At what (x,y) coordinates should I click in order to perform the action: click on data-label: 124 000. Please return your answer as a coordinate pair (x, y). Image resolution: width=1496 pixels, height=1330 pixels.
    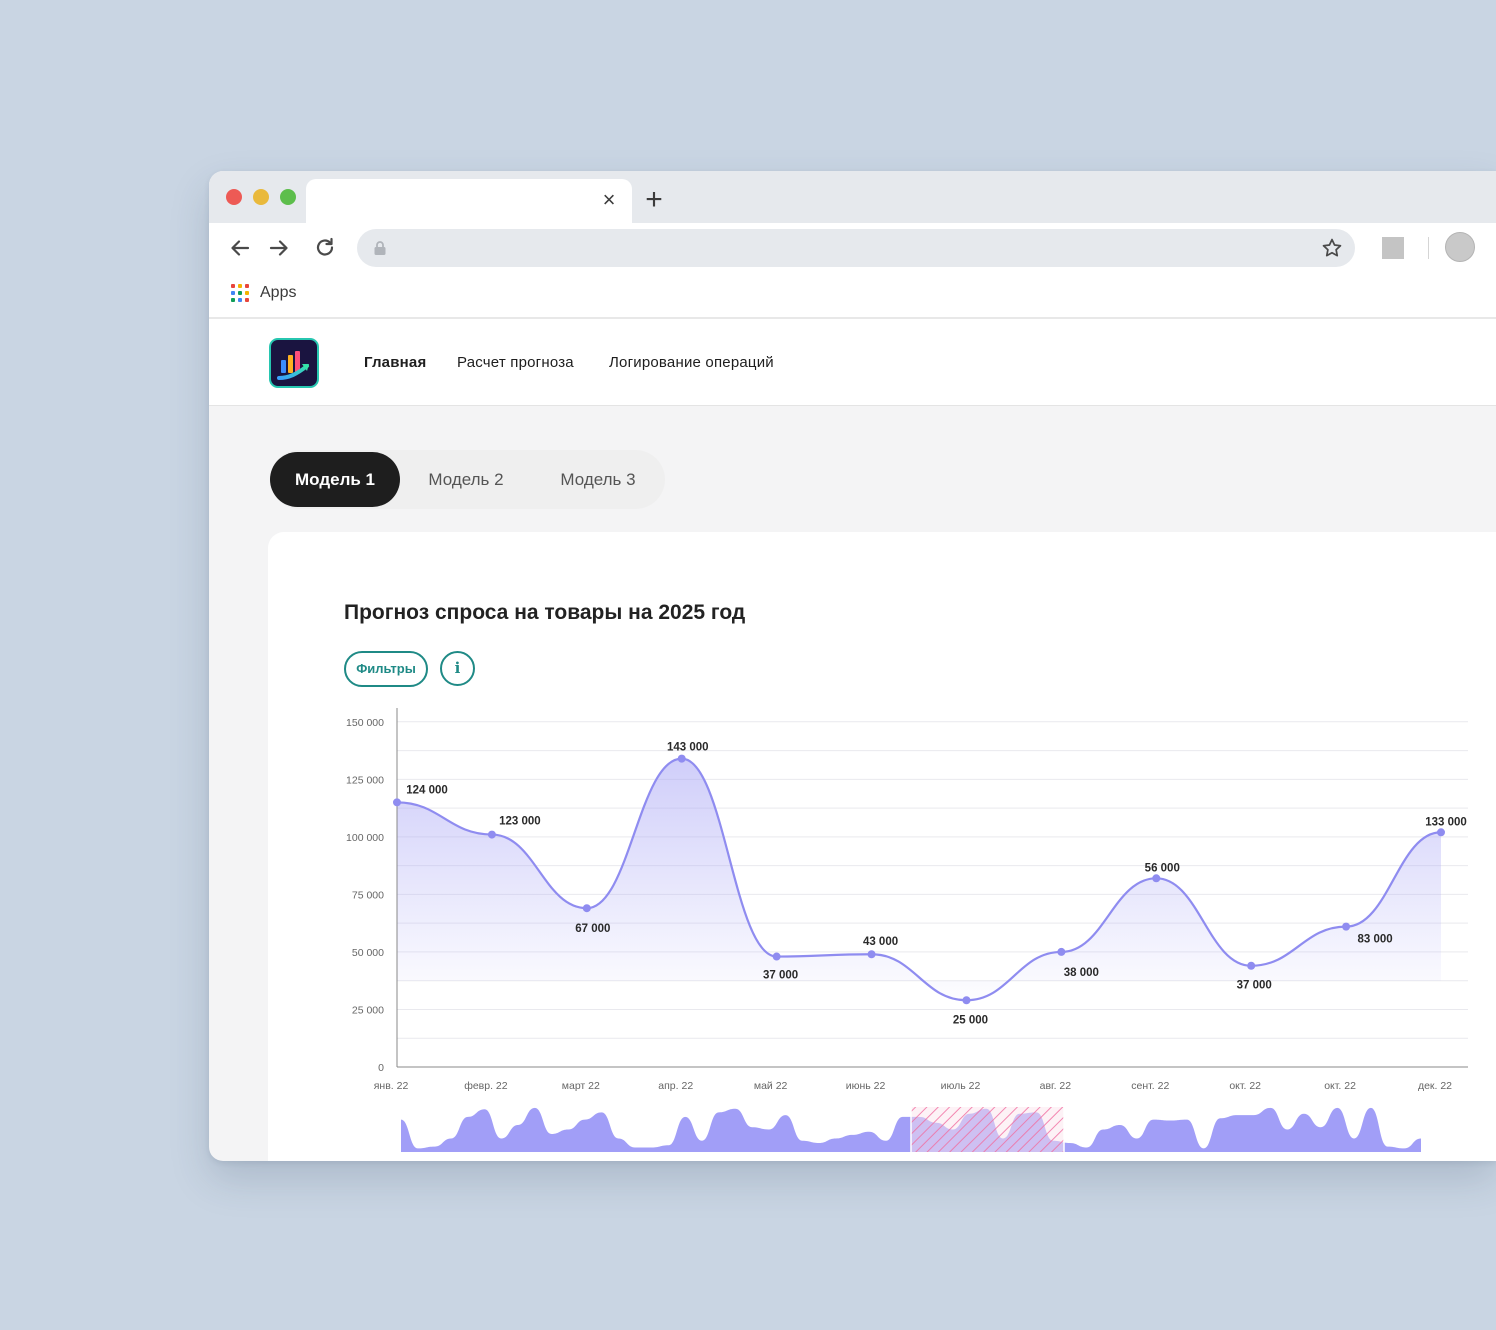
    Looking at the image, I should click on (427, 790).